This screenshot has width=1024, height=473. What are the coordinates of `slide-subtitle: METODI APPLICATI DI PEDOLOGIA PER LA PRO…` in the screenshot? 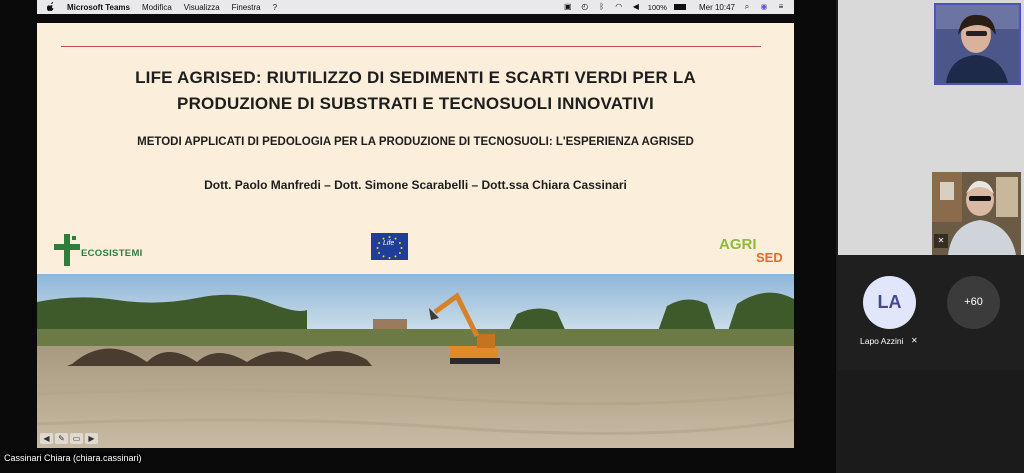 It's located at (415, 142).